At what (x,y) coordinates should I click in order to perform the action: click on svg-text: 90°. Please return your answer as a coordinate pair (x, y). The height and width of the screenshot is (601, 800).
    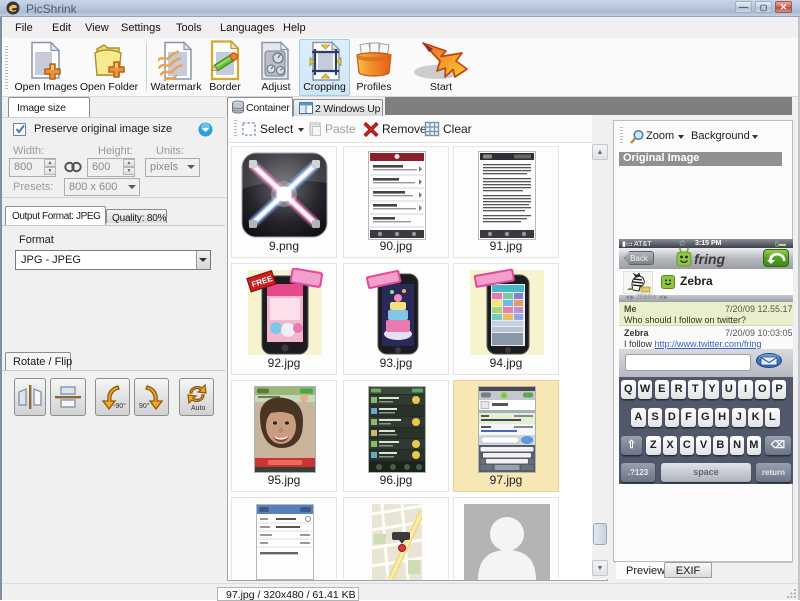
    Looking at the image, I should click on (144, 406).